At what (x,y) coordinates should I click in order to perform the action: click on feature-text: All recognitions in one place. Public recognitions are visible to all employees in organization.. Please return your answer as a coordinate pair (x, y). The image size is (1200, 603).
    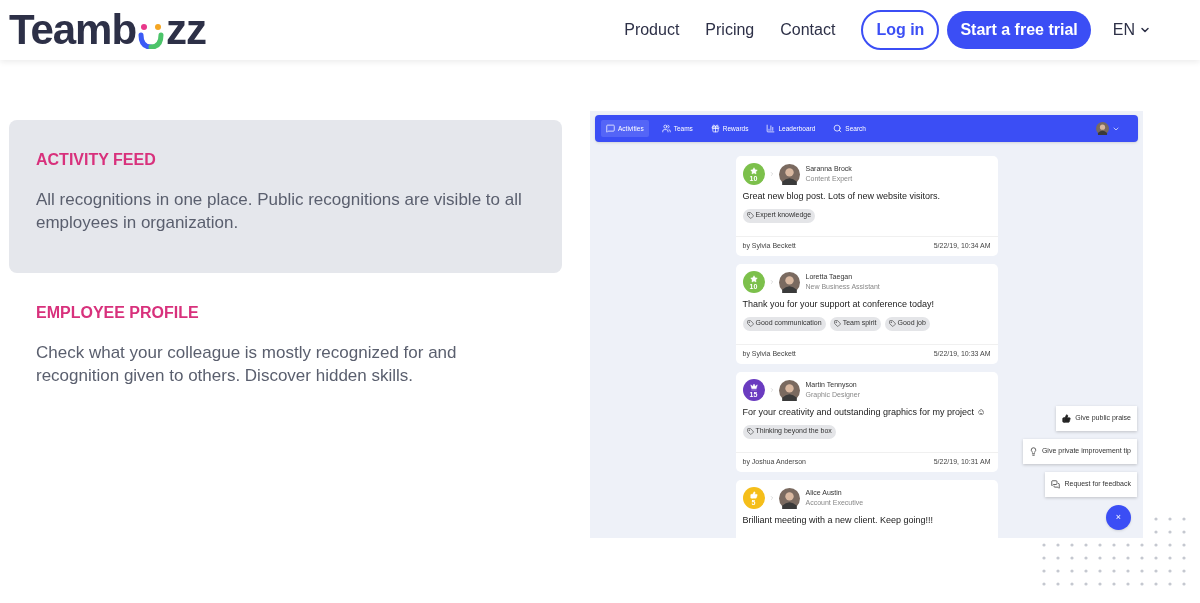
    Looking at the image, I should click on (279, 211).